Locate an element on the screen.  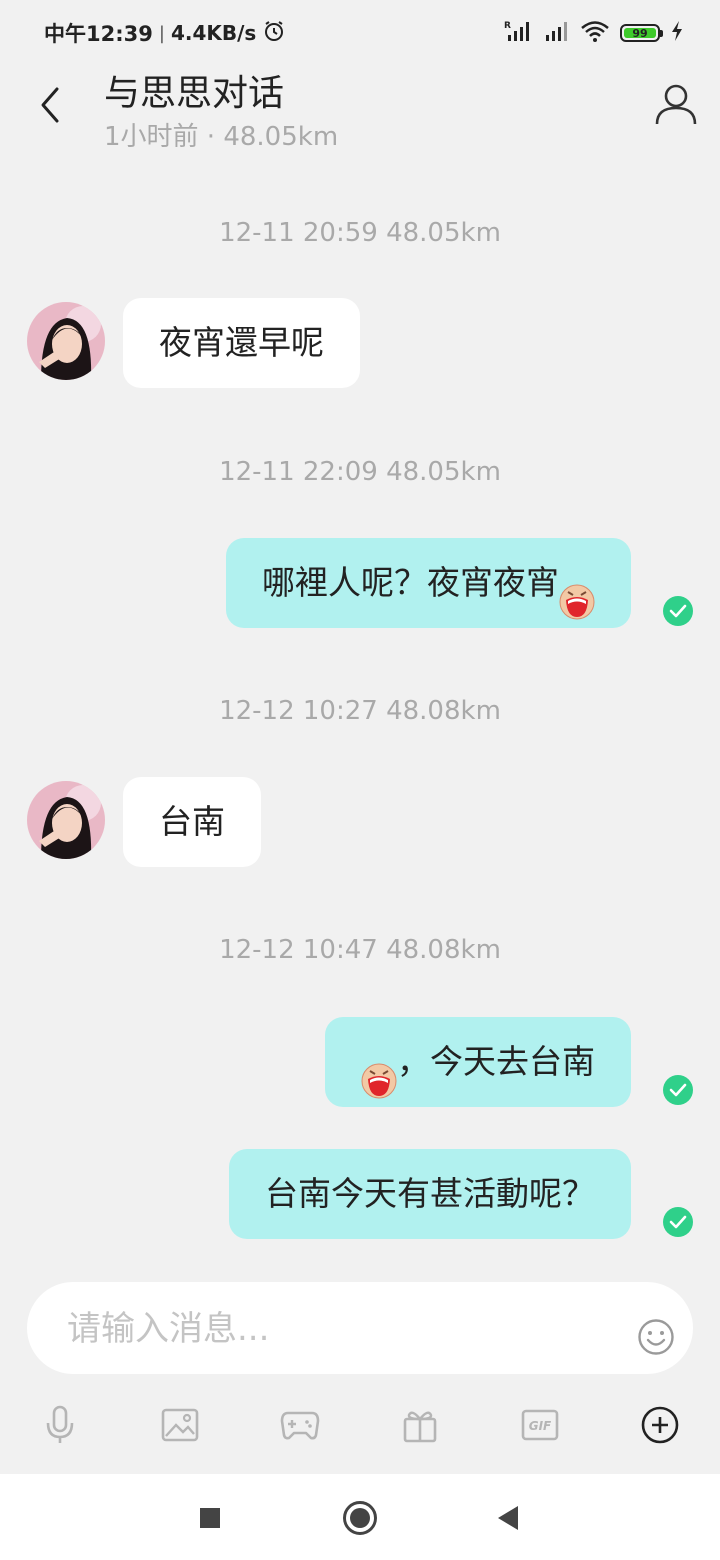
more-button is located at coordinates (660, 1425).